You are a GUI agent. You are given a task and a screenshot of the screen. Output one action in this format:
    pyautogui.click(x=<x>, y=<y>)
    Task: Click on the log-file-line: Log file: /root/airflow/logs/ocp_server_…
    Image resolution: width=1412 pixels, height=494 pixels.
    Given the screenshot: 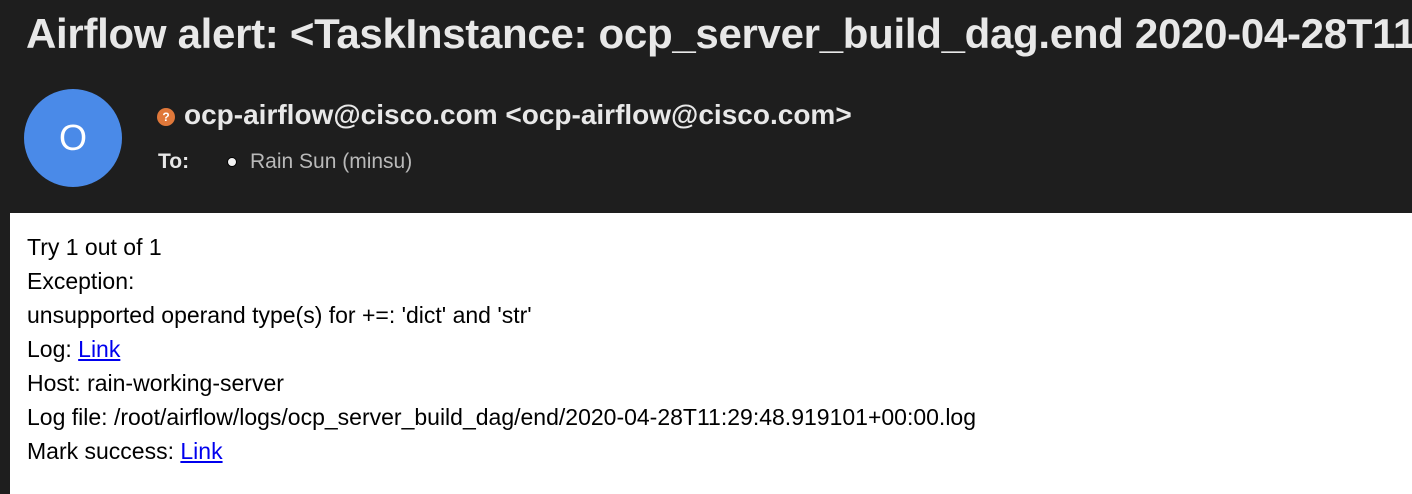 What is the action you would take?
    pyautogui.click(x=502, y=417)
    